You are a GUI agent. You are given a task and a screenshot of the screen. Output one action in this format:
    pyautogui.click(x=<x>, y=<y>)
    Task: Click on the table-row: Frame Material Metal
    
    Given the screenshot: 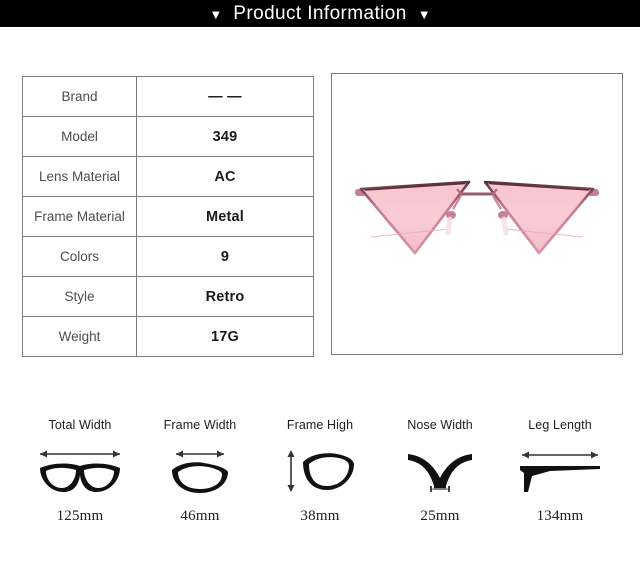 What is the action you would take?
    pyautogui.click(x=168, y=216)
    